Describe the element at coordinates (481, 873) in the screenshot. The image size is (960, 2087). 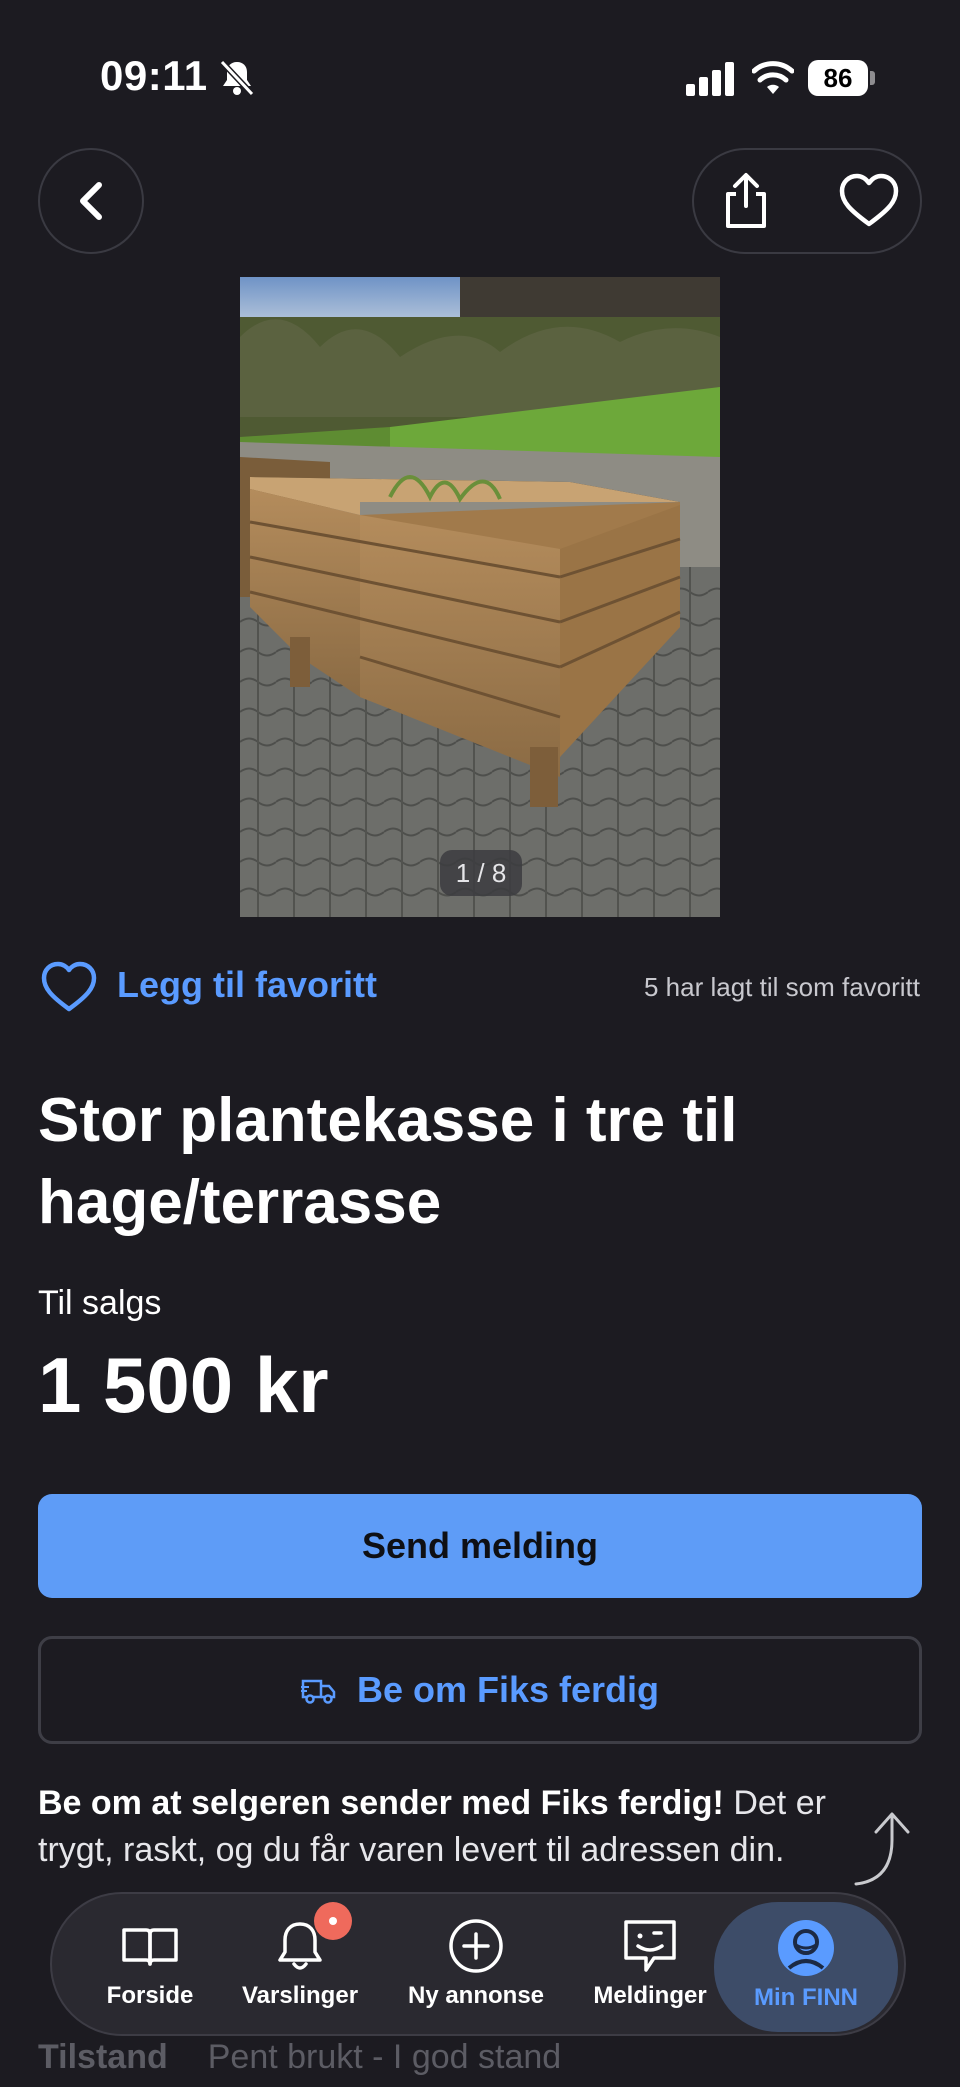
I see `image-counter: 1 / 8` at that location.